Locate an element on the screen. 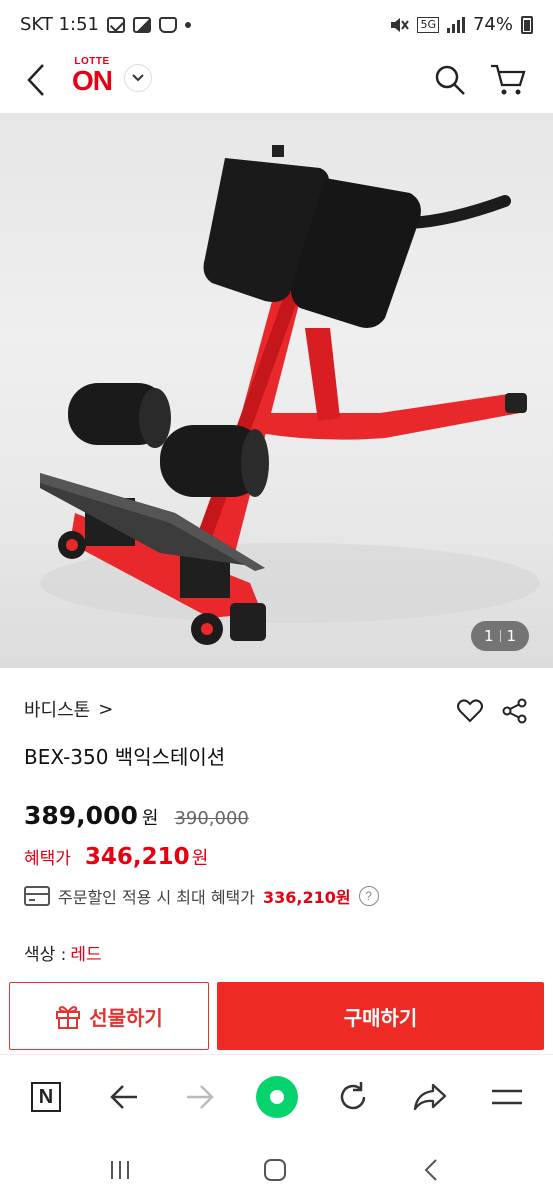 This screenshot has width=553, height=1200. image-counter: 1 1 is located at coordinates (500, 636).